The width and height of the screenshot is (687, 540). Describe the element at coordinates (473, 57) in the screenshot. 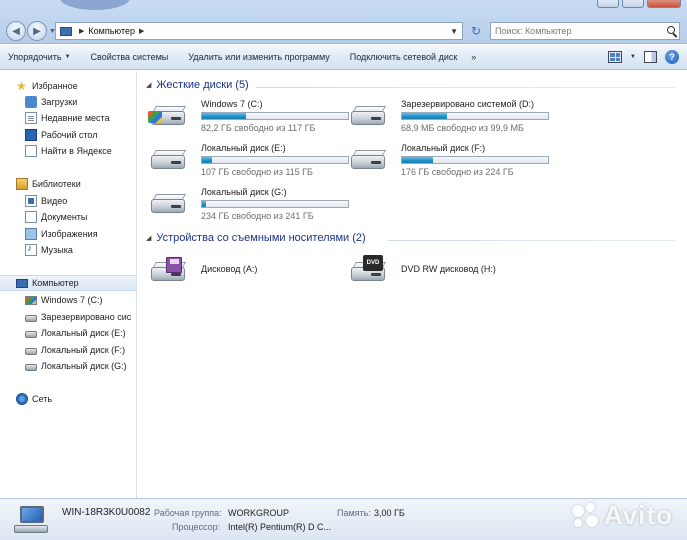

I see `more-commands-button: »` at that location.